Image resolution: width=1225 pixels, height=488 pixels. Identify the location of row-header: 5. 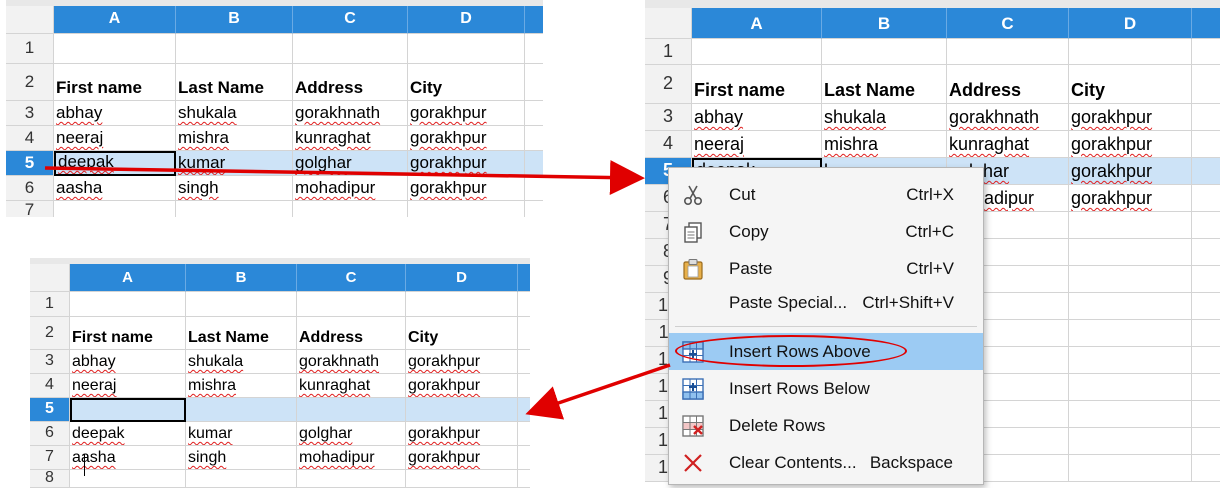
(30, 163).